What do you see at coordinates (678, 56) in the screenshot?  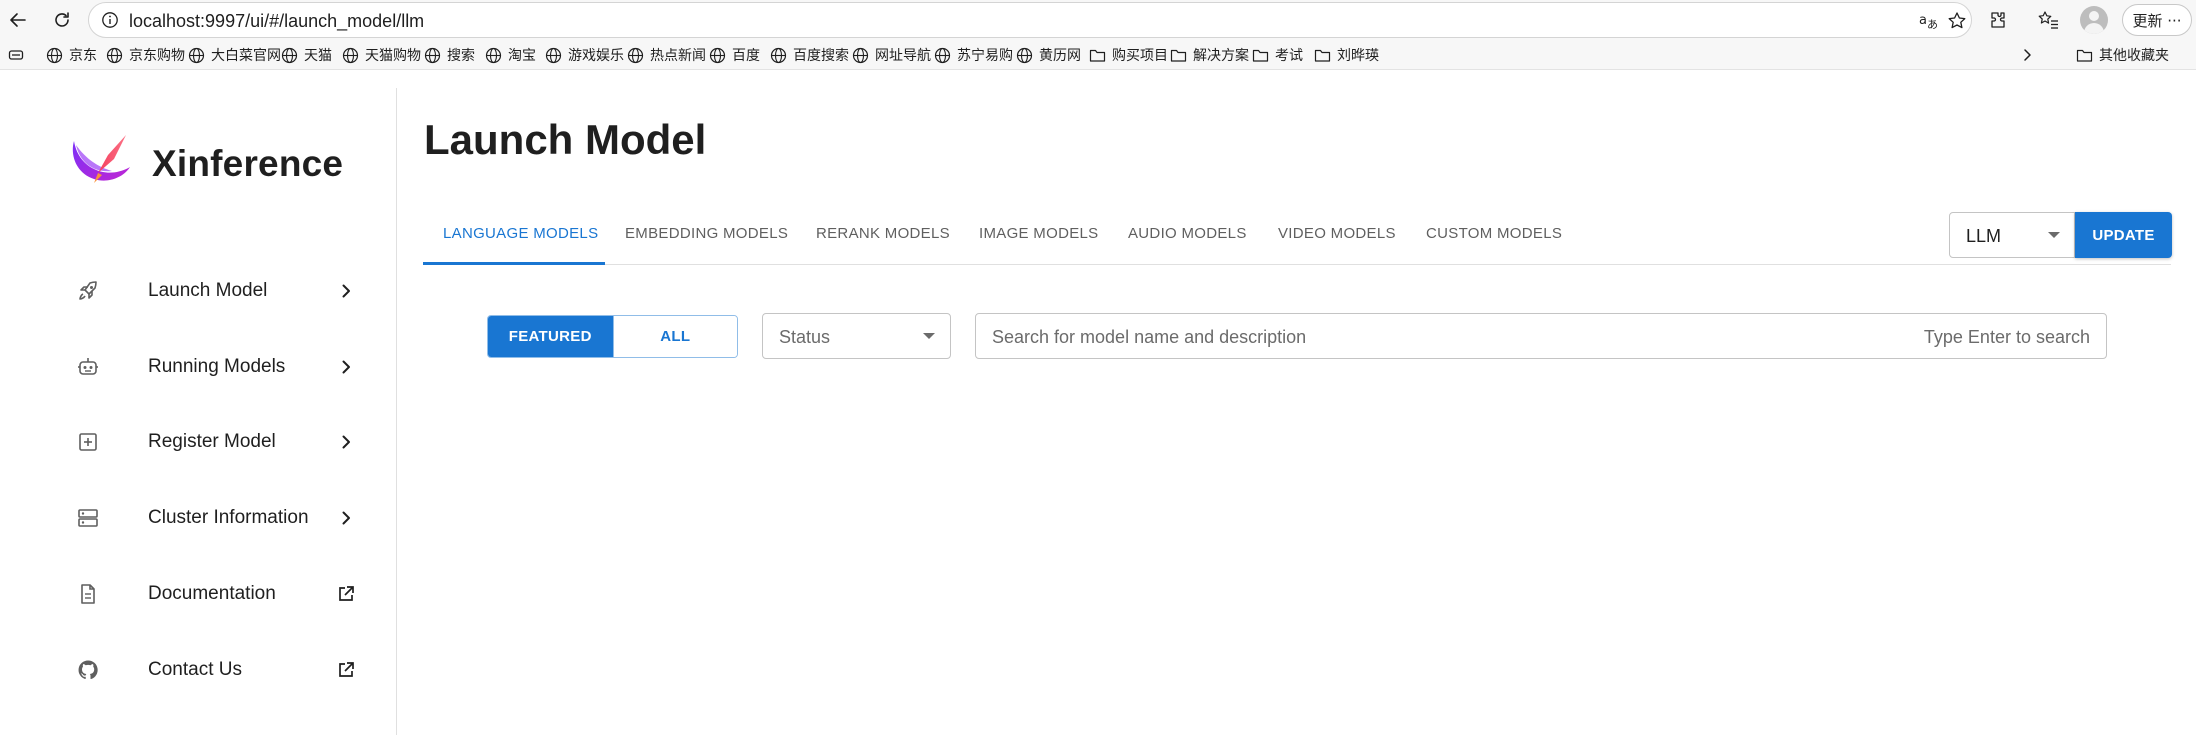 I see `bookmark-label: 热点新闻` at bounding box center [678, 56].